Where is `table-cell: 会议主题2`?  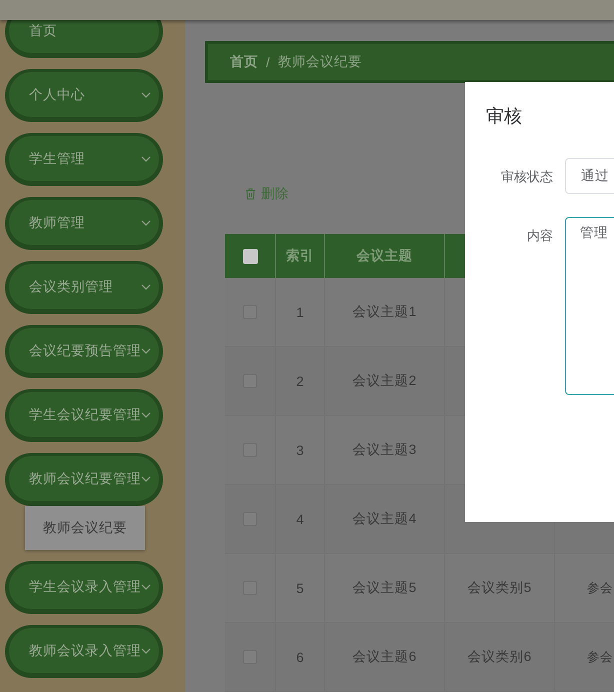
table-cell: 会议主题2 is located at coordinates (384, 381).